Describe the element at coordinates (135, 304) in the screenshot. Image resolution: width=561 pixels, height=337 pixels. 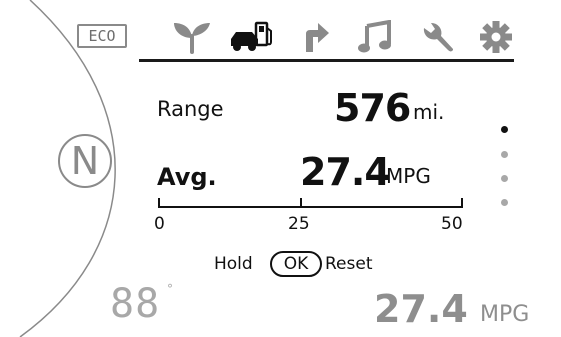
I see `outside-temperature: 88` at that location.